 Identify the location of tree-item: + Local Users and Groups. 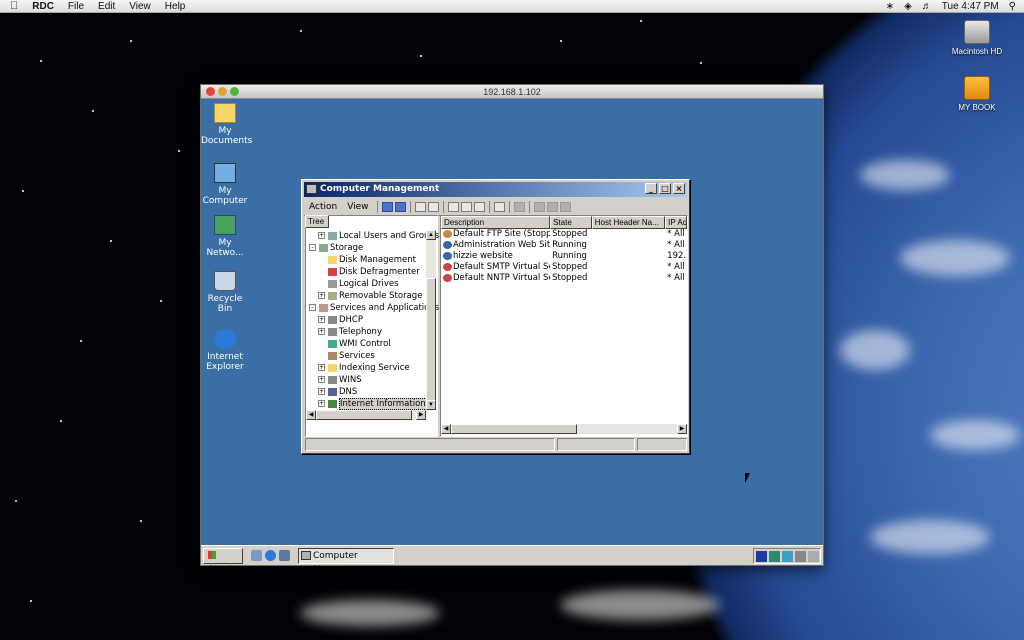
(378, 236).